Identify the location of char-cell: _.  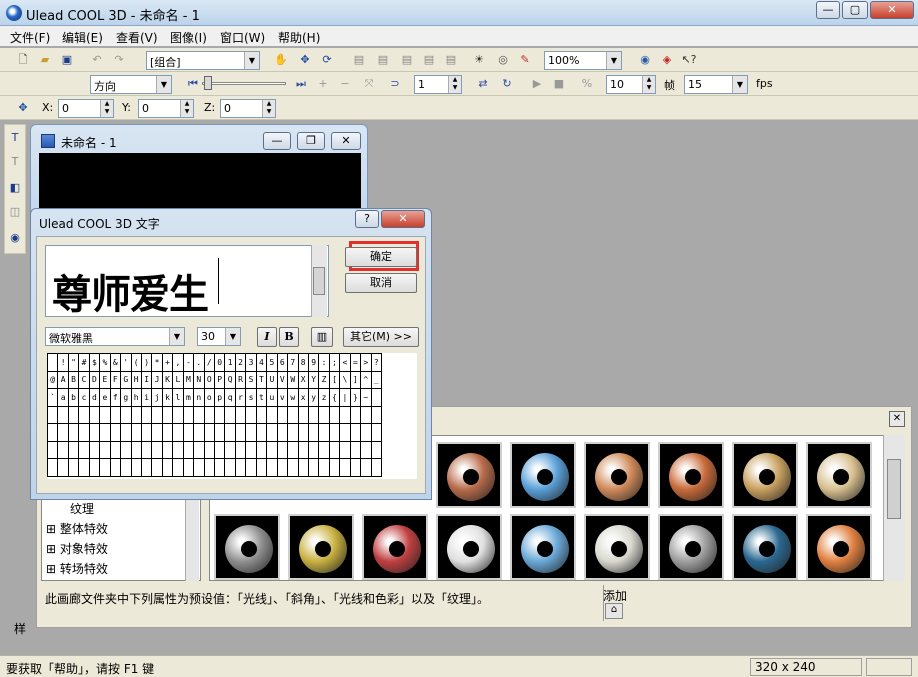
(376, 379).